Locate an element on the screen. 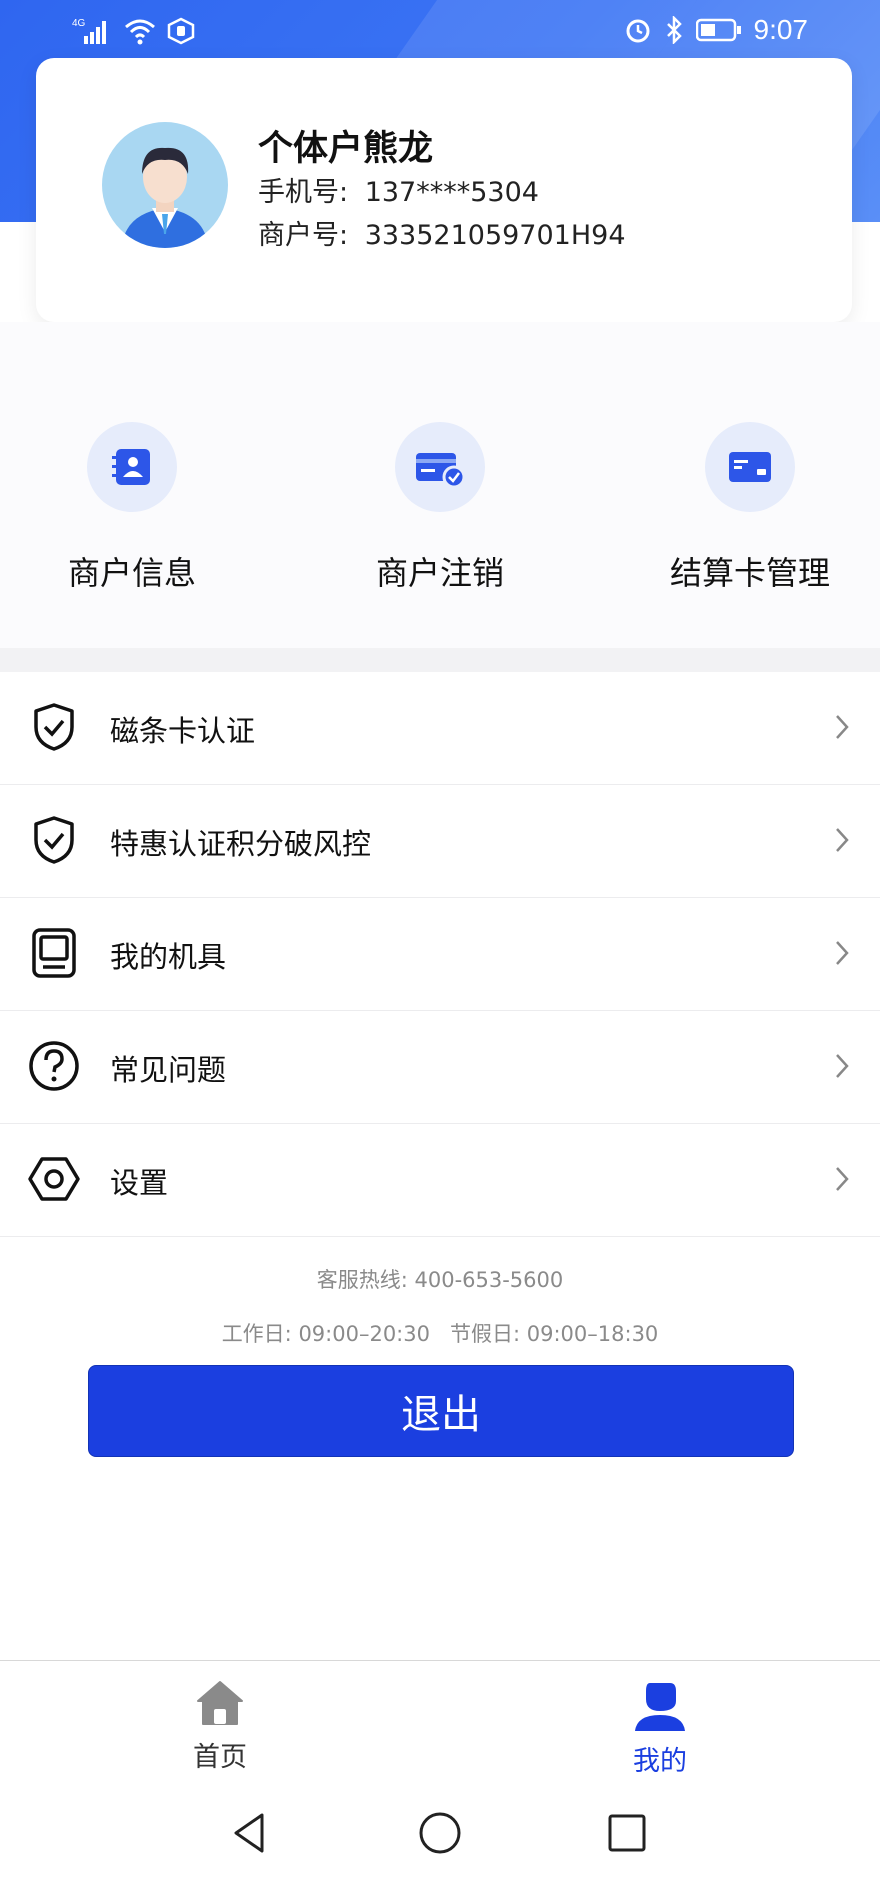  quick-action-settlement-card: 结算卡管理 is located at coordinates (740, 508).